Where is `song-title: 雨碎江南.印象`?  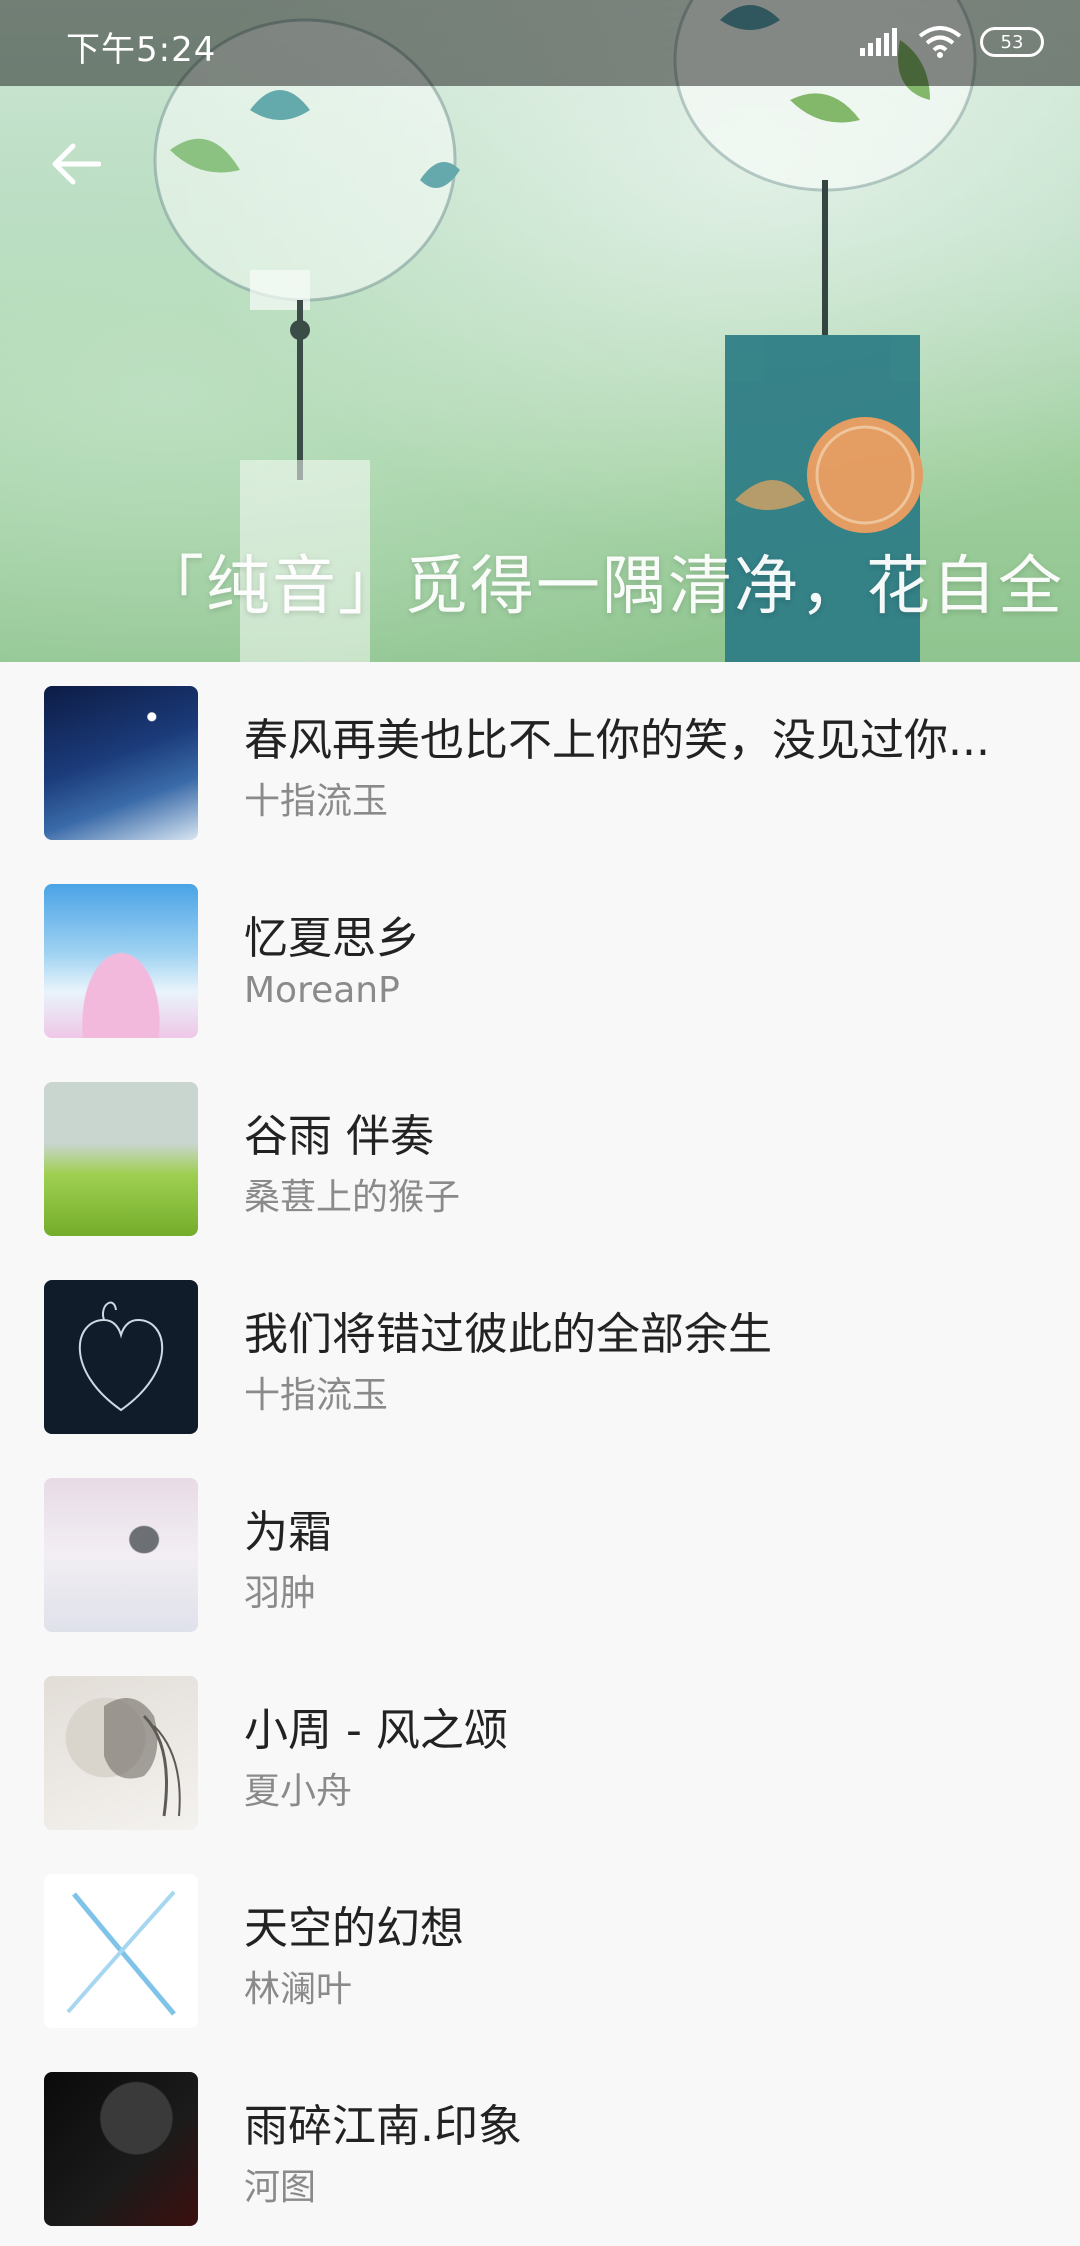
song-title: 雨碎江南.印象 is located at coordinates (383, 2126).